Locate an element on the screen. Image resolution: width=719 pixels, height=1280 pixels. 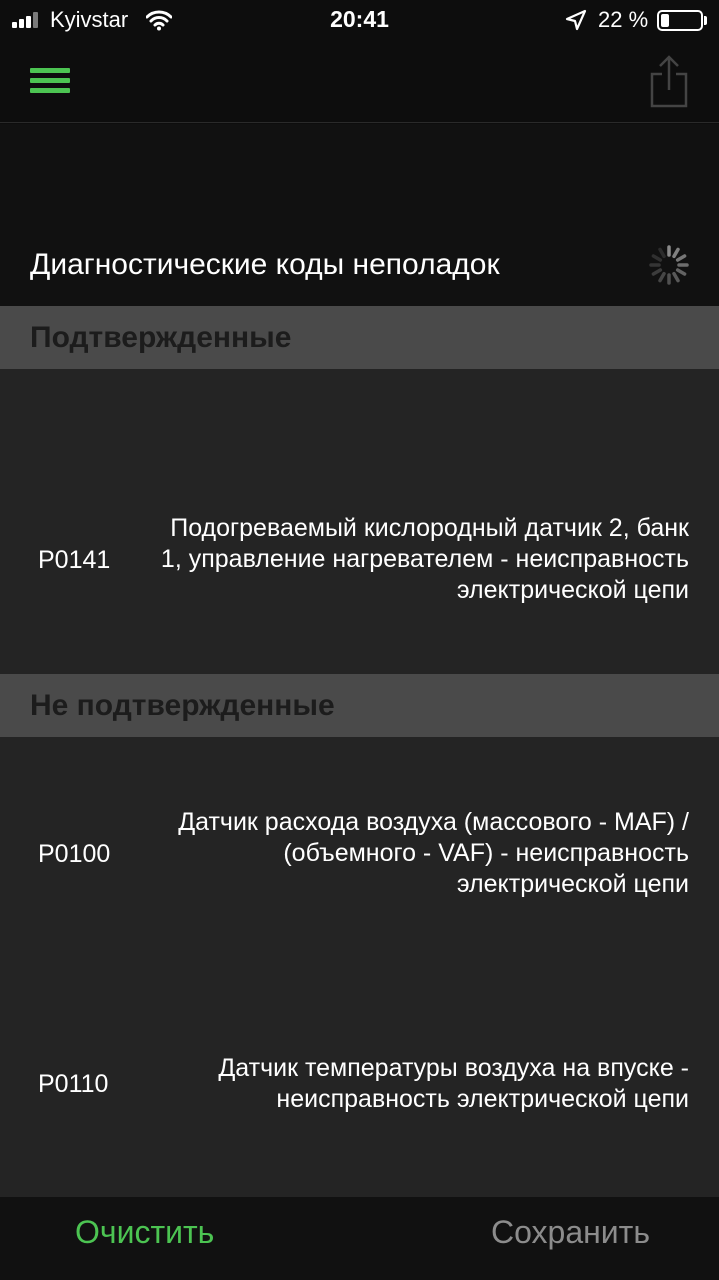
bottom-toolbar: Очистить Сохранить is located at coordinates (359, 1238).